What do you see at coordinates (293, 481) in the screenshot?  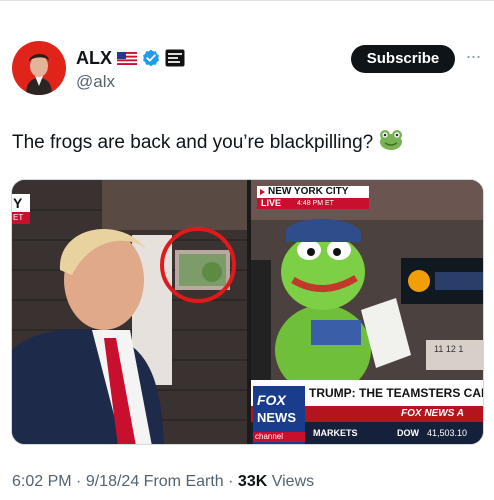 I see `views-label: Views` at bounding box center [293, 481].